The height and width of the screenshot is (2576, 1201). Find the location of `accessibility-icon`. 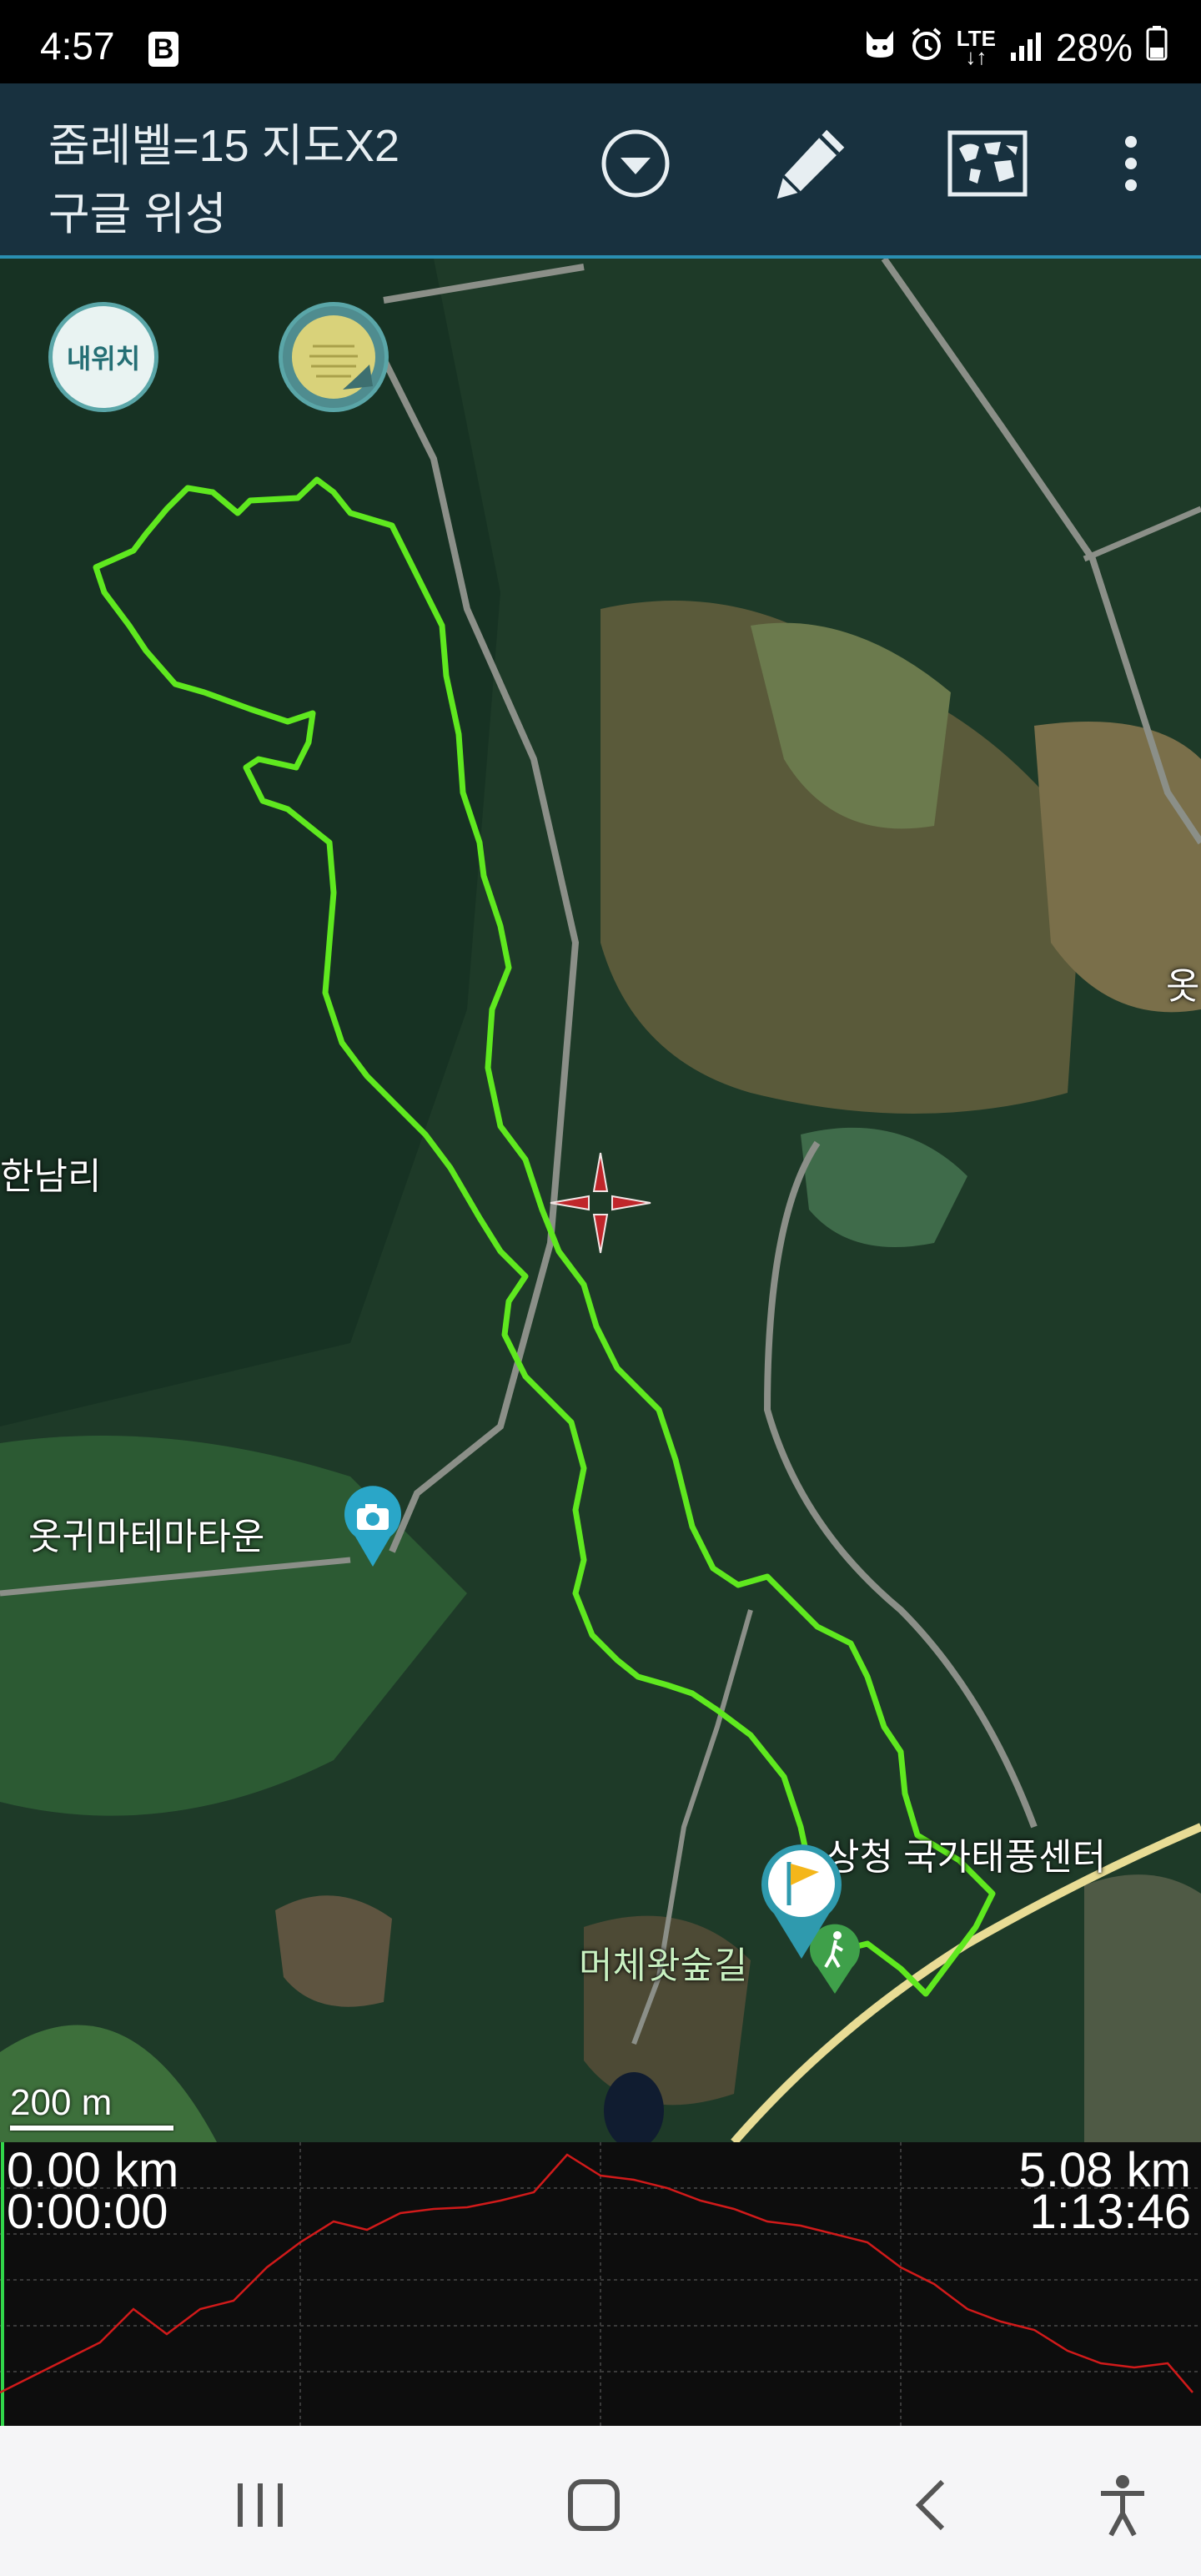

accessibility-icon is located at coordinates (1123, 2506).